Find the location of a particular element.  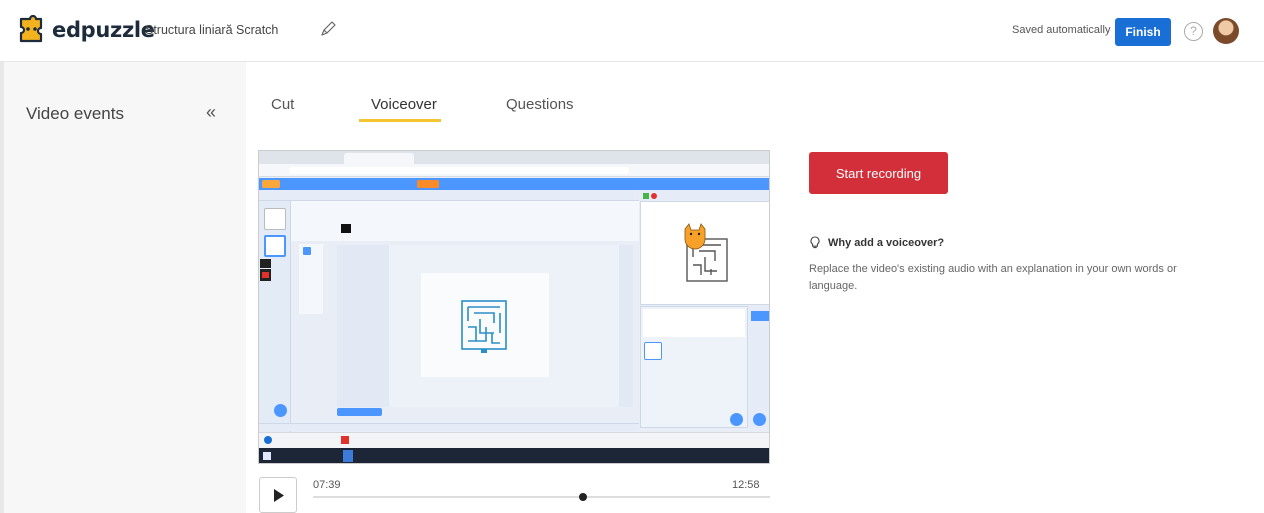

progress-fill is located at coordinates (448, 497).